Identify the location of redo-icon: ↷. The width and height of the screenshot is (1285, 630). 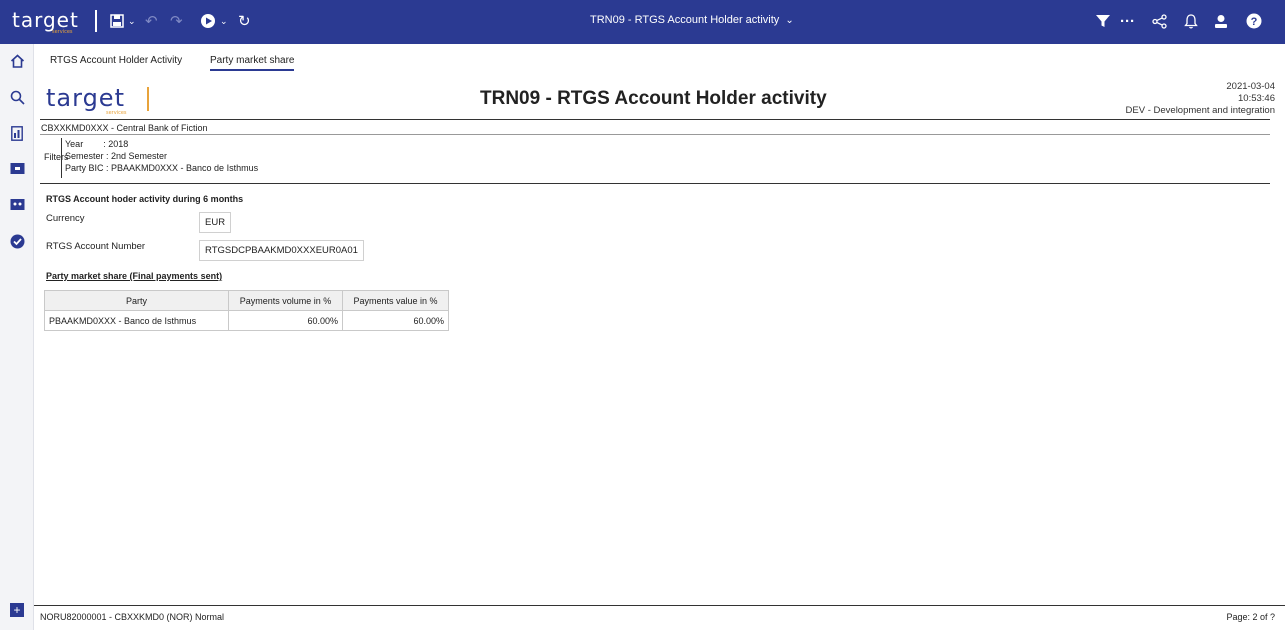
(176, 21).